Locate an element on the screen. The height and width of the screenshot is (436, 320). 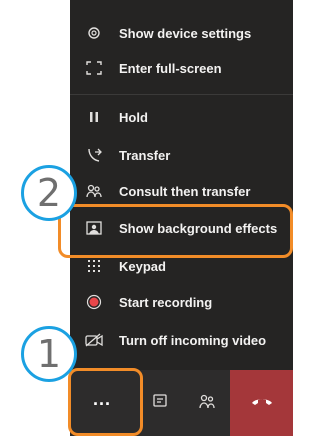
consult-transfer-icon is located at coordinates (94, 191).